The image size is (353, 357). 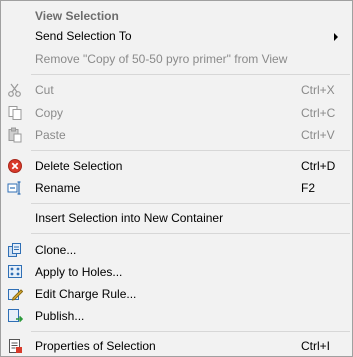 I want to click on apply-to-holes-icon, so click(x=15, y=272).